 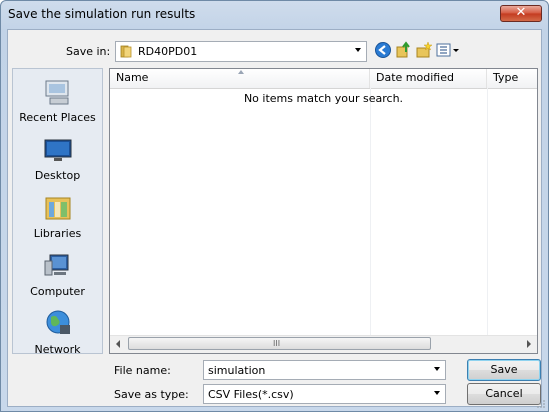 I want to click on desktop-icon, so click(x=58, y=150).